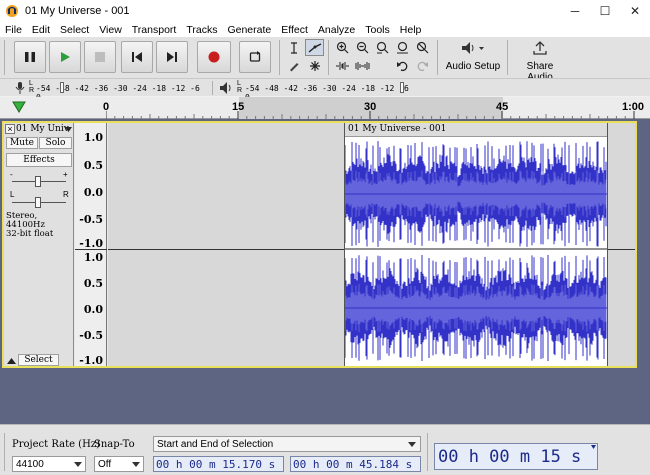 Image resolution: width=650 pixels, height=475 pixels. What do you see at coordinates (287, 444) in the screenshot?
I see `selection-mode-select: Start and End of Selection` at bounding box center [287, 444].